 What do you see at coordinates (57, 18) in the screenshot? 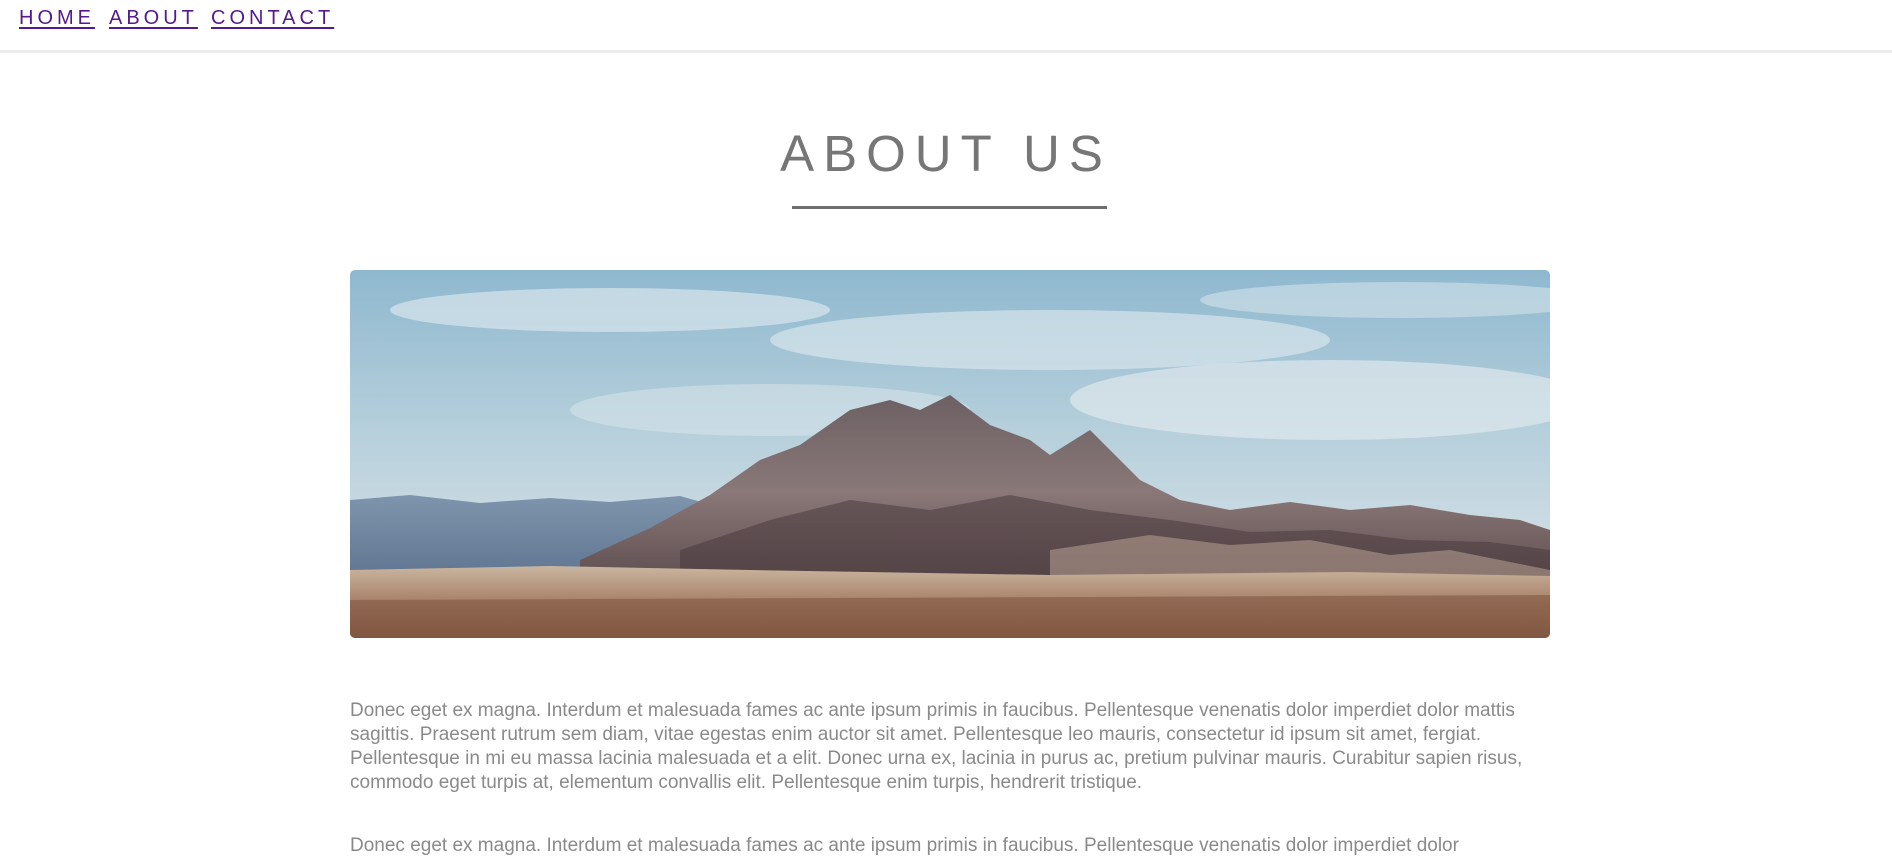
I see `nav-link-home: HOME` at bounding box center [57, 18].